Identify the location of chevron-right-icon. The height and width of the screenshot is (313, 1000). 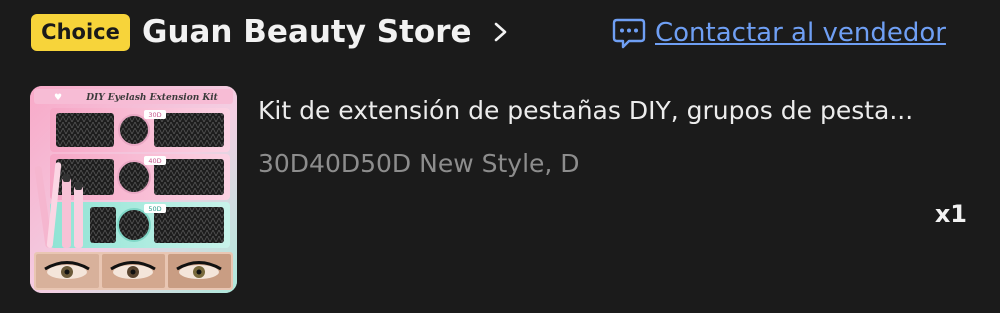
(501, 32).